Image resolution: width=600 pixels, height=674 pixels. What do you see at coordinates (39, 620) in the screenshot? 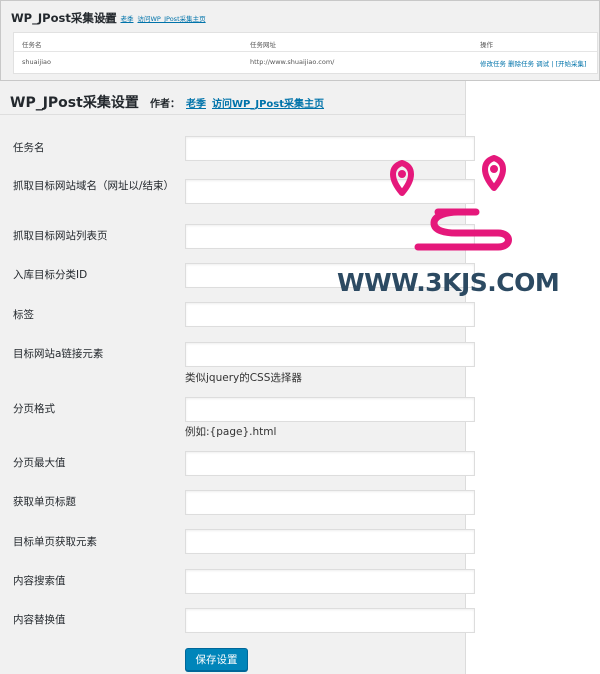
I see `field-label-content-replace: 内容替换值` at bounding box center [39, 620].